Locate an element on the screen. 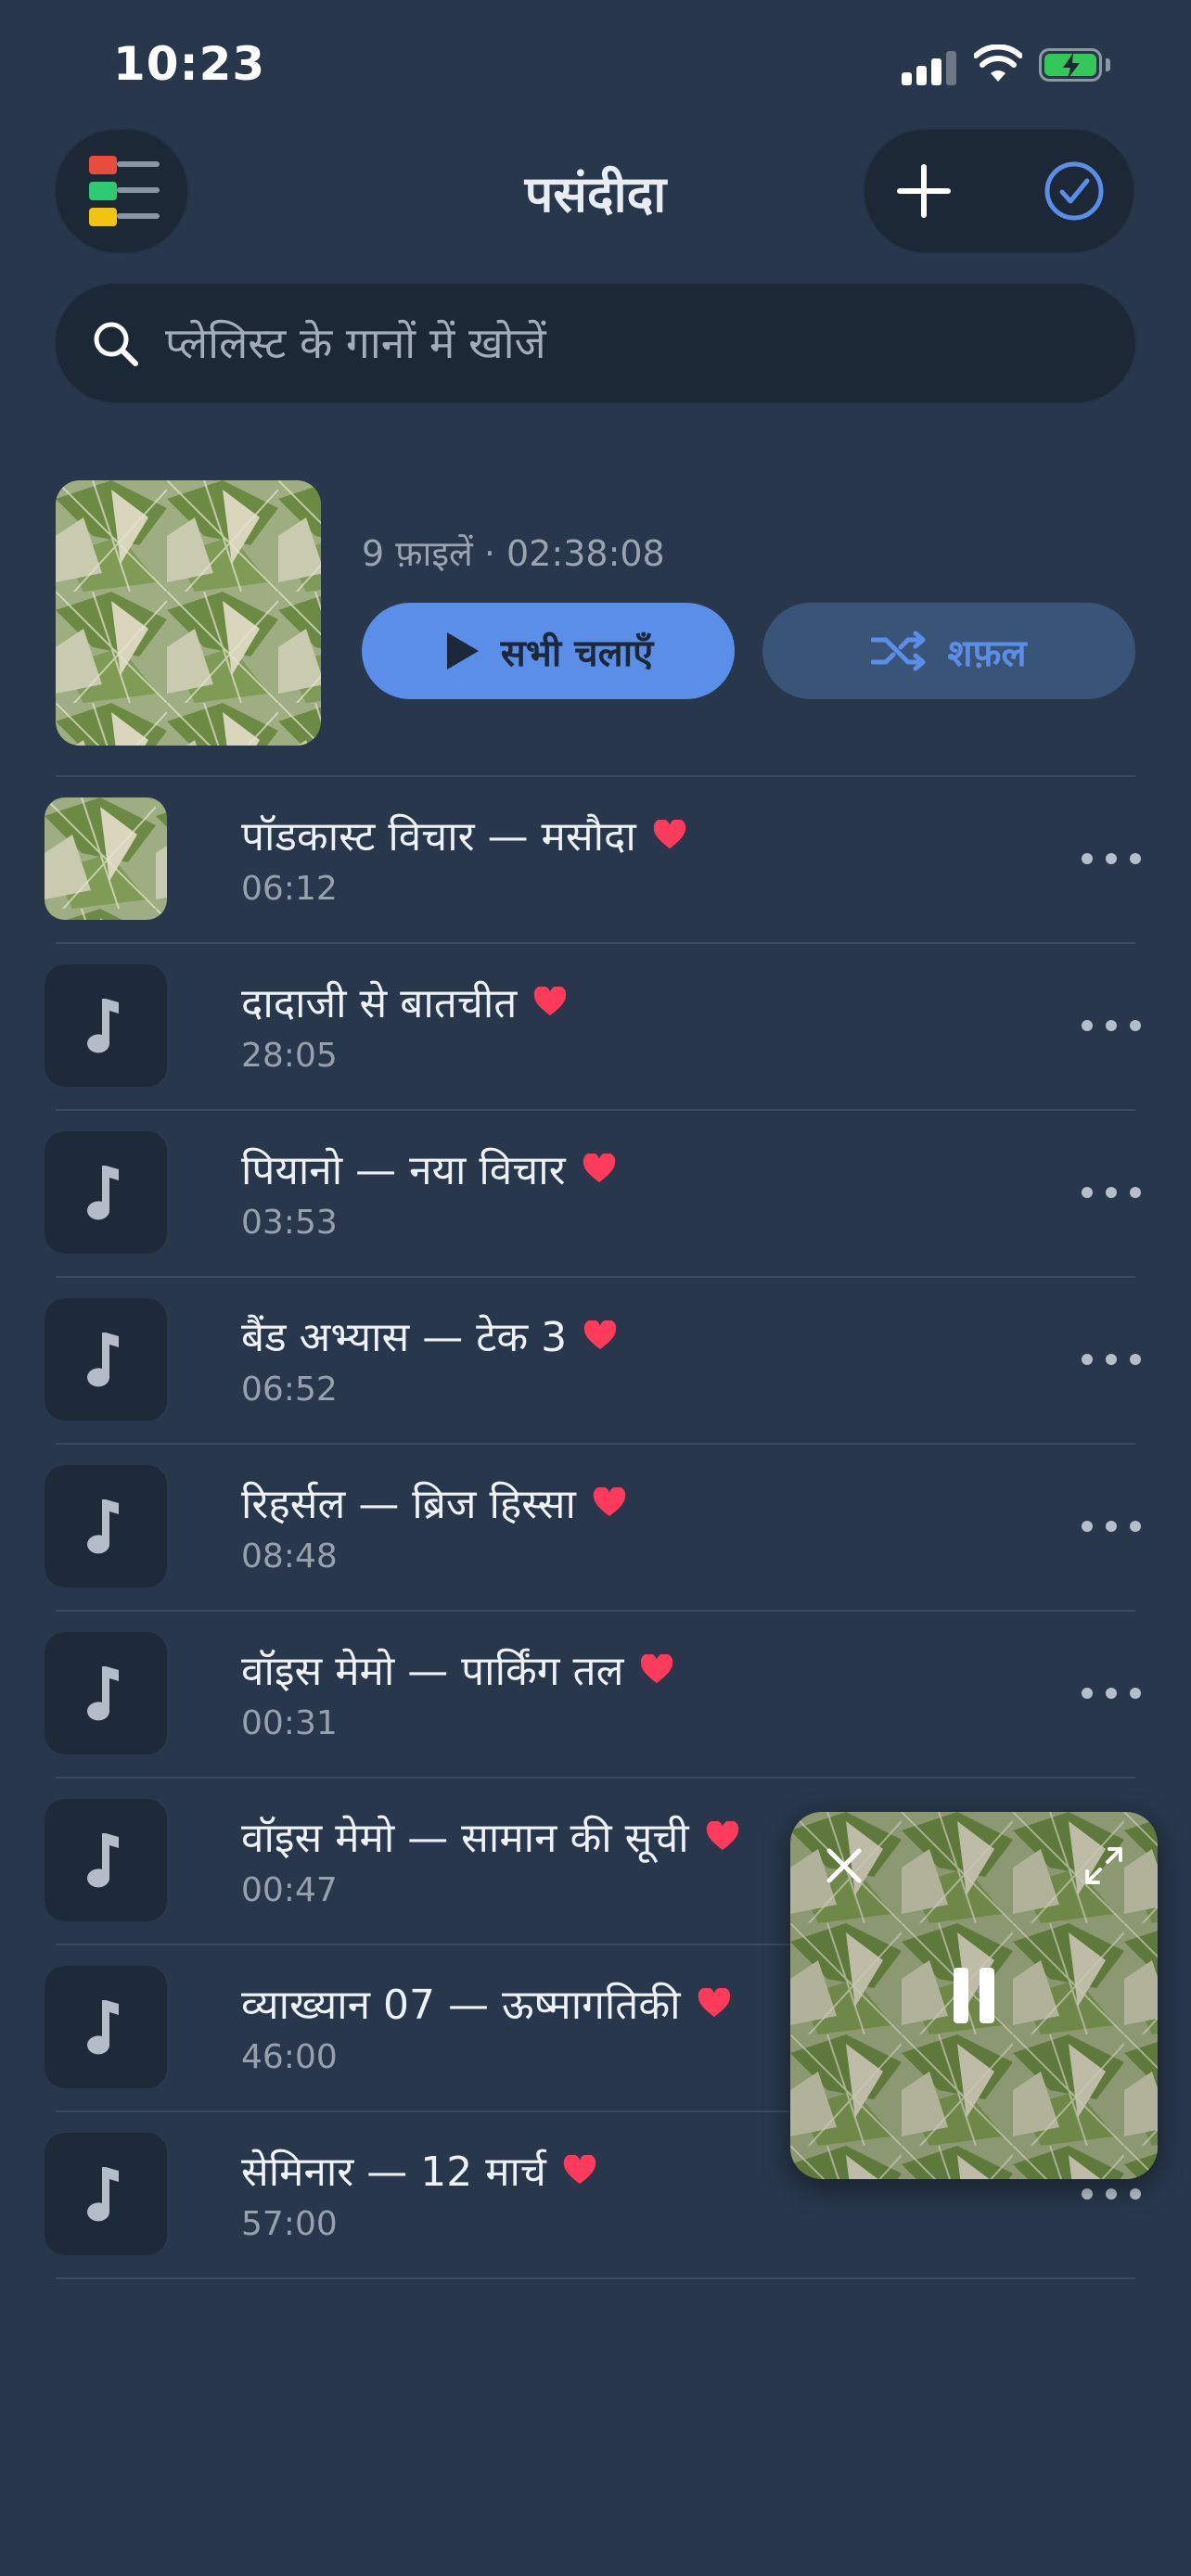  track-title-text: रिहर्सल — ब्रिज हिस्सा is located at coordinates (408, 1505).